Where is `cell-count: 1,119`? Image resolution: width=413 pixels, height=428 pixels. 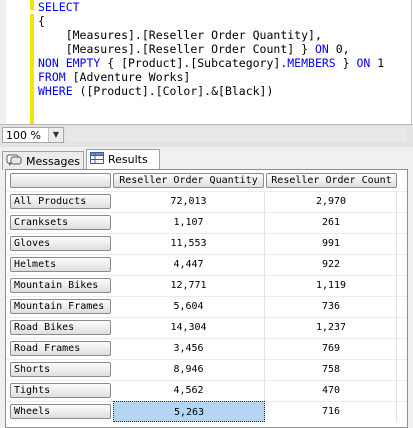
cell-count: 1,119 is located at coordinates (331, 285).